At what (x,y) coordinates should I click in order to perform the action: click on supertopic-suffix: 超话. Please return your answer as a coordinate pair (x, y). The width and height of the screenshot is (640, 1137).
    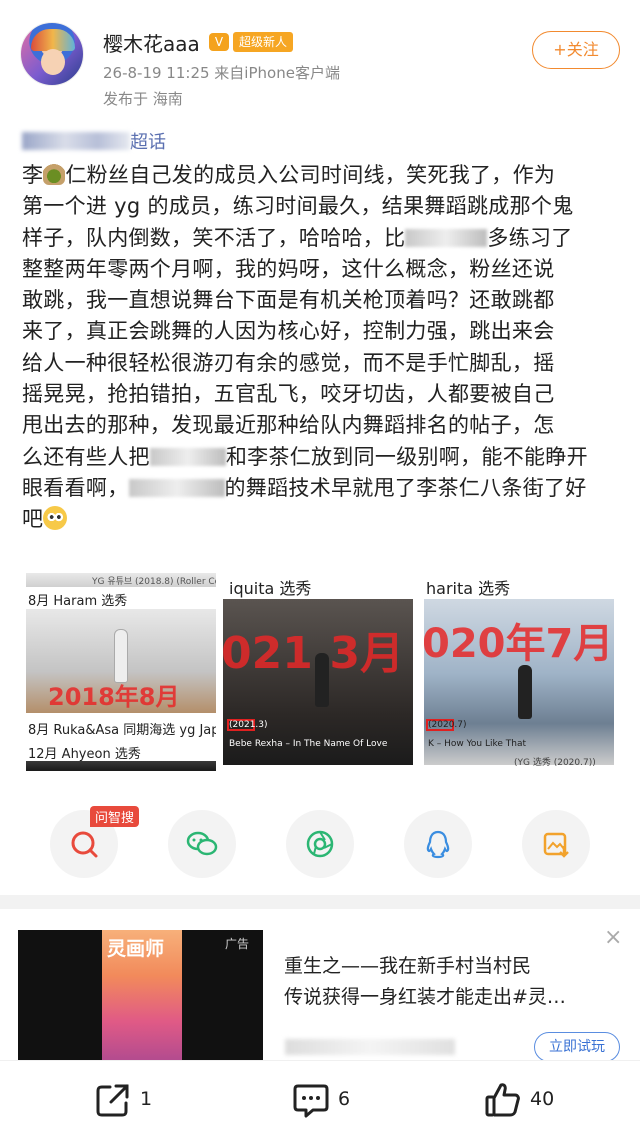
    Looking at the image, I should click on (148, 142).